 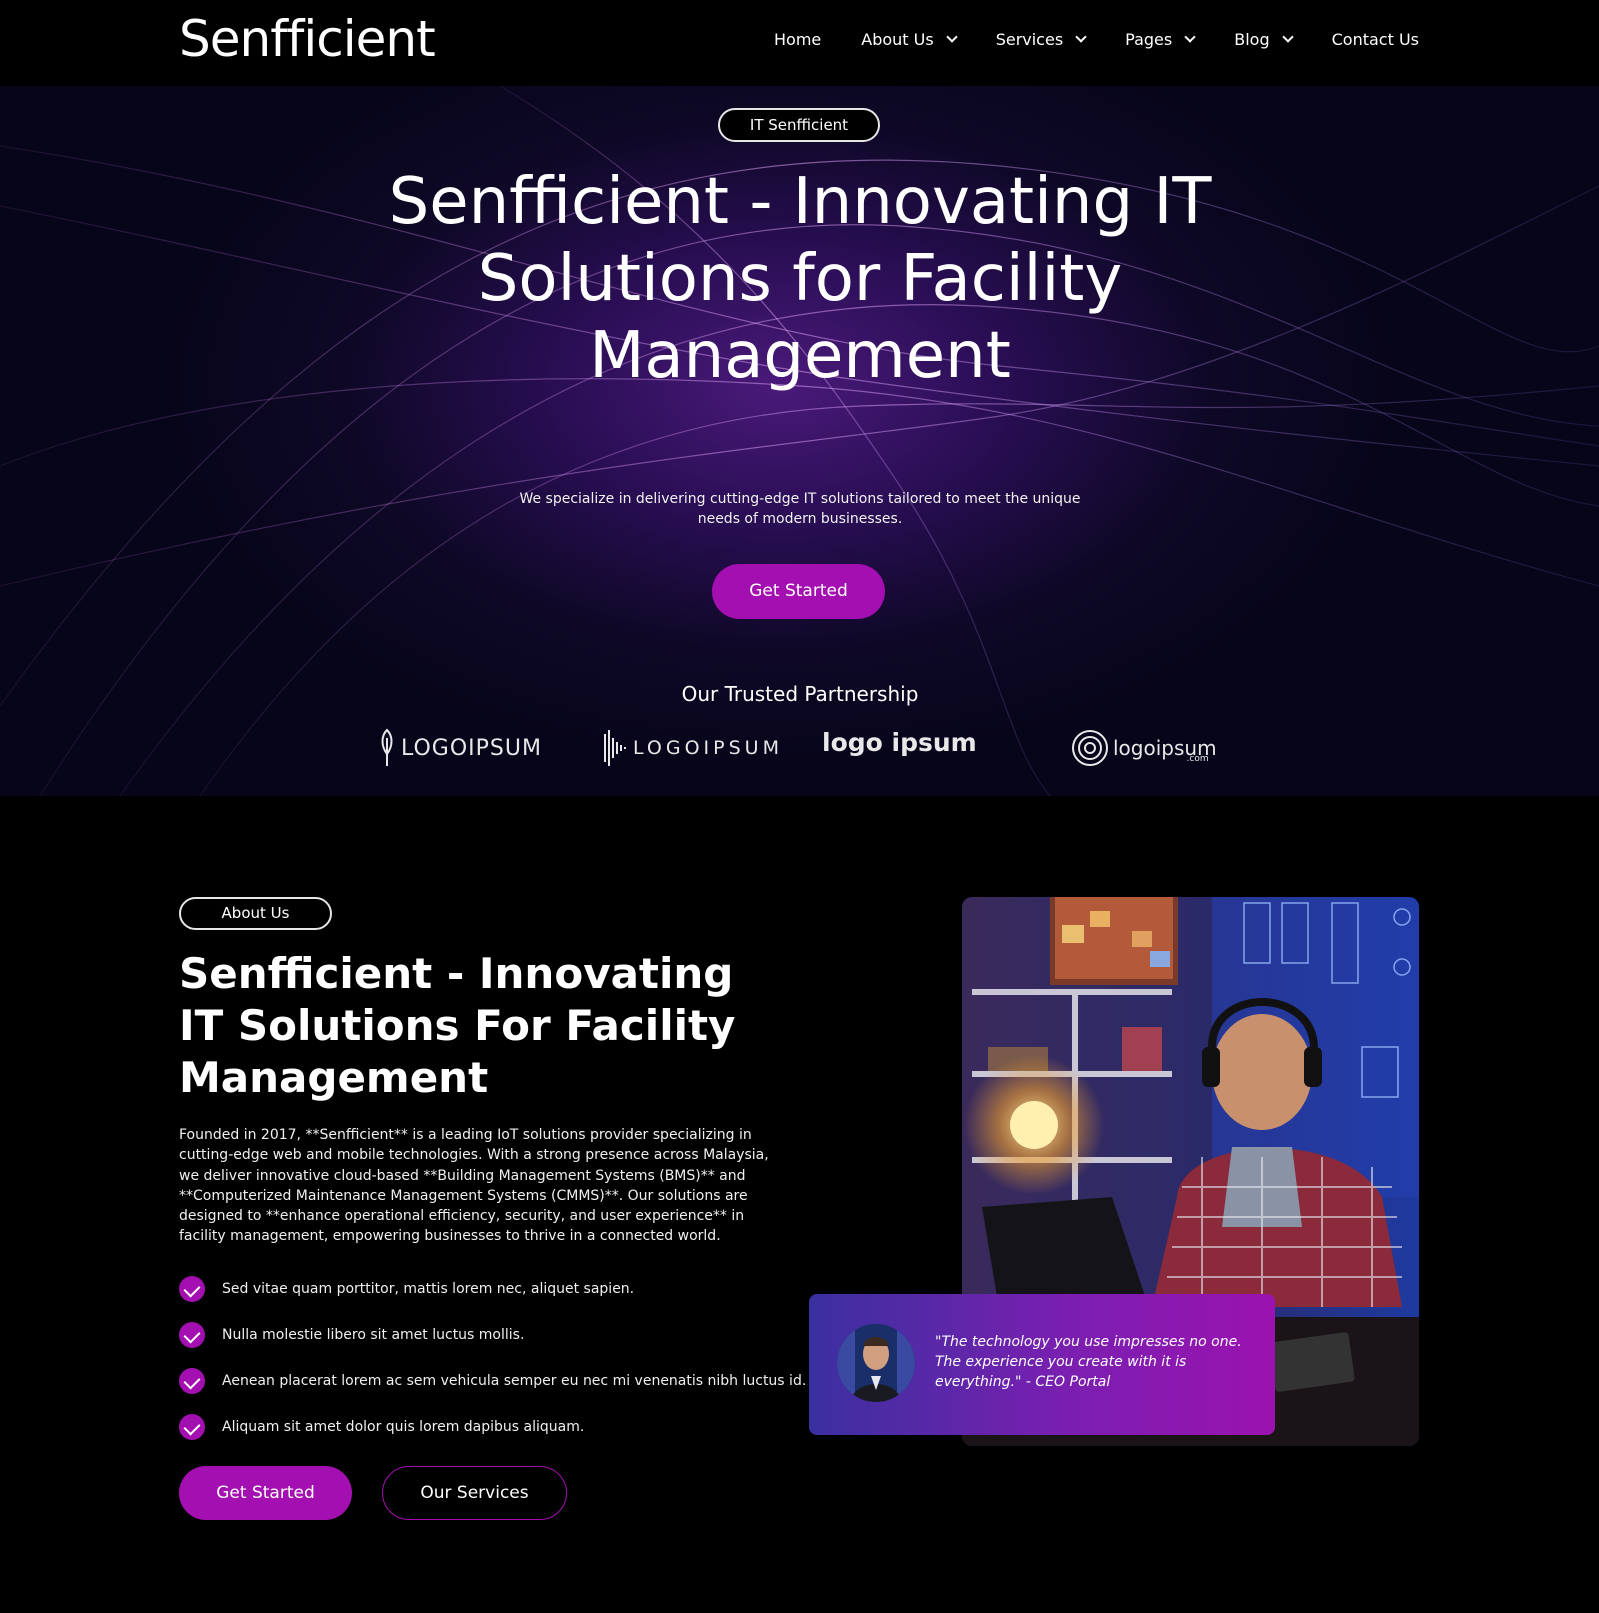 What do you see at coordinates (265, 1493) in the screenshot?
I see `about-get-started-button: Get Started` at bounding box center [265, 1493].